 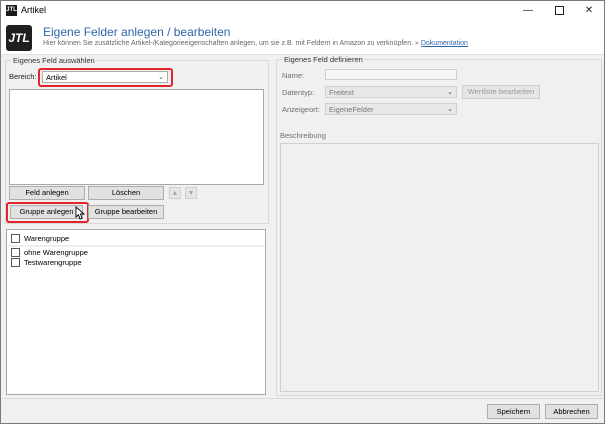 What do you see at coordinates (47, 238) in the screenshot?
I see `tree-item-label: Warengruppe` at bounding box center [47, 238].